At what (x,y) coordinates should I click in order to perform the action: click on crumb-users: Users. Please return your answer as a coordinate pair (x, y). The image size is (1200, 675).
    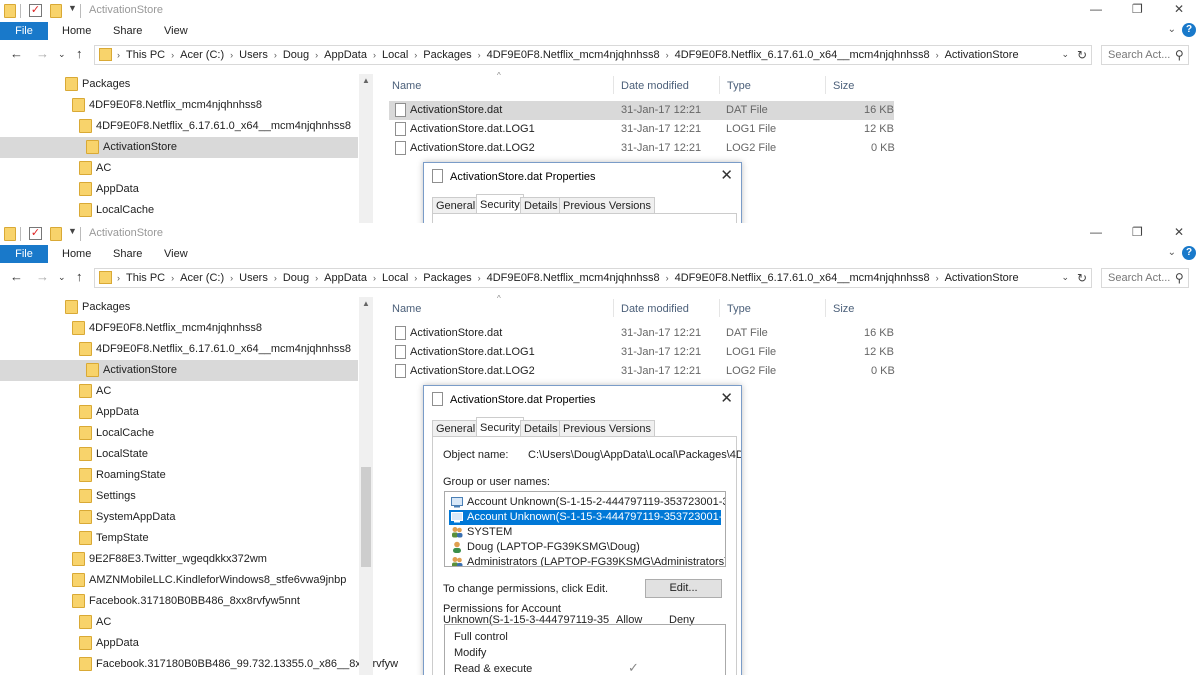
    Looking at the image, I should click on (253, 278).